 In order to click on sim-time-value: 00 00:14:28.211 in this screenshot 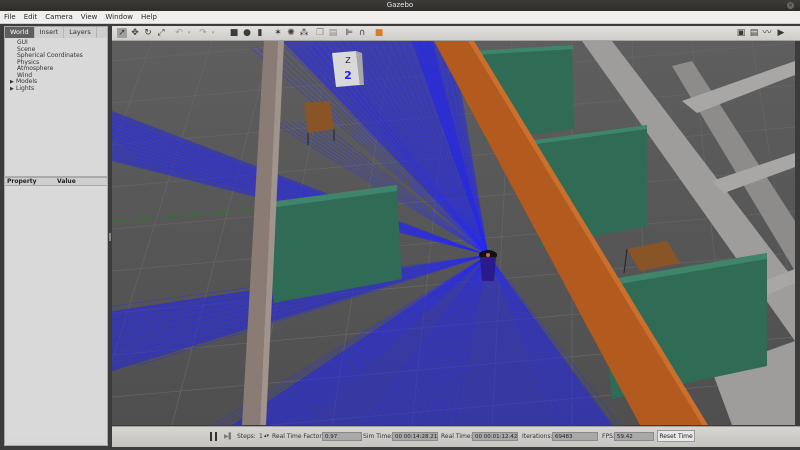, I will do `click(415, 436)`.